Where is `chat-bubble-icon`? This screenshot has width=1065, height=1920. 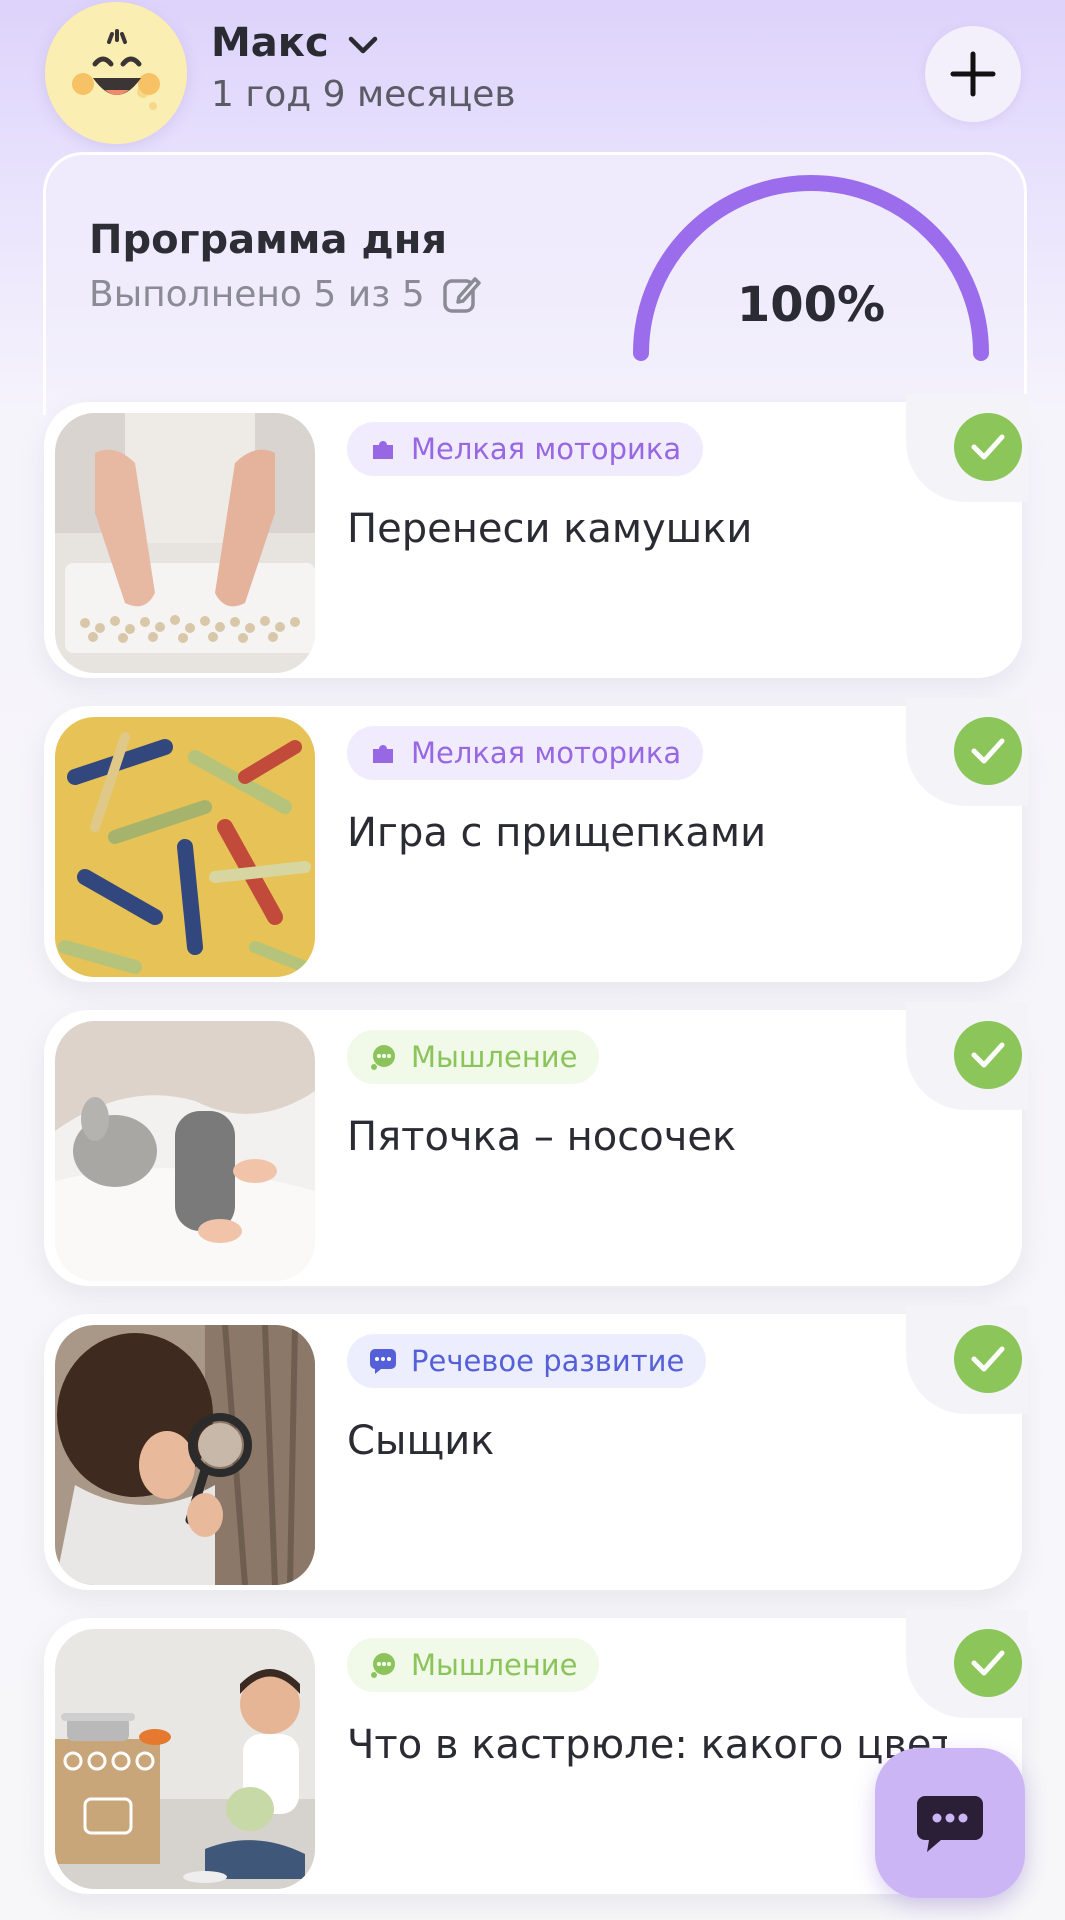
chat-bubble-icon is located at coordinates (950, 1824).